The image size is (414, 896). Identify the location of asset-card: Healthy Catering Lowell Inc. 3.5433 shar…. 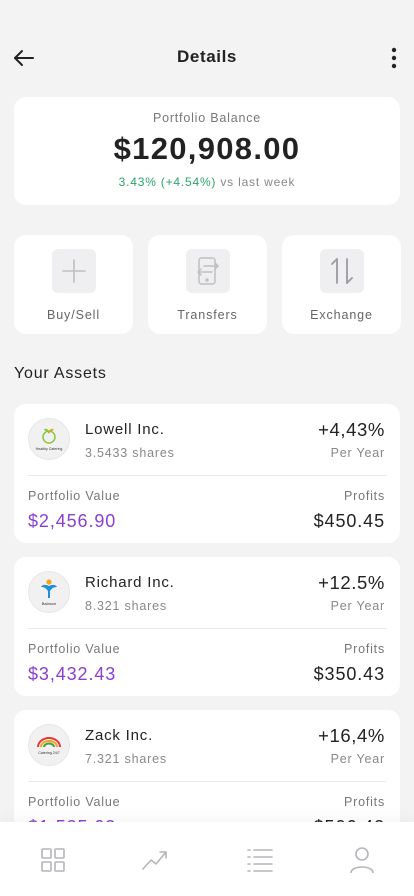
(207, 473).